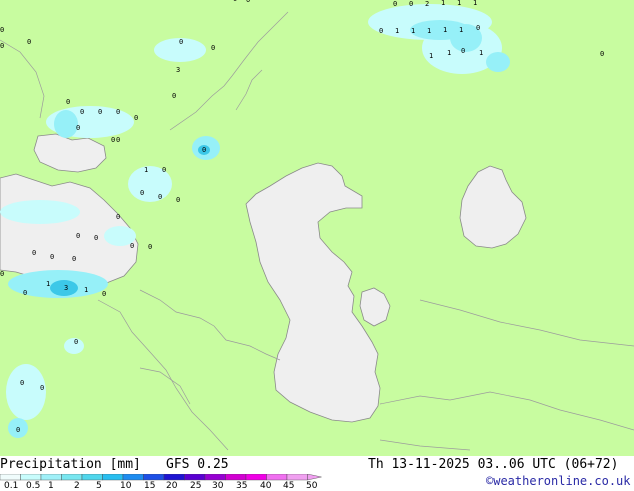 Image resolution: width=634 pixels, height=491 pixels. What do you see at coordinates (558, 481) in the screenshot?
I see `credit-link: ©weatheronline.co.uk` at bounding box center [558, 481].